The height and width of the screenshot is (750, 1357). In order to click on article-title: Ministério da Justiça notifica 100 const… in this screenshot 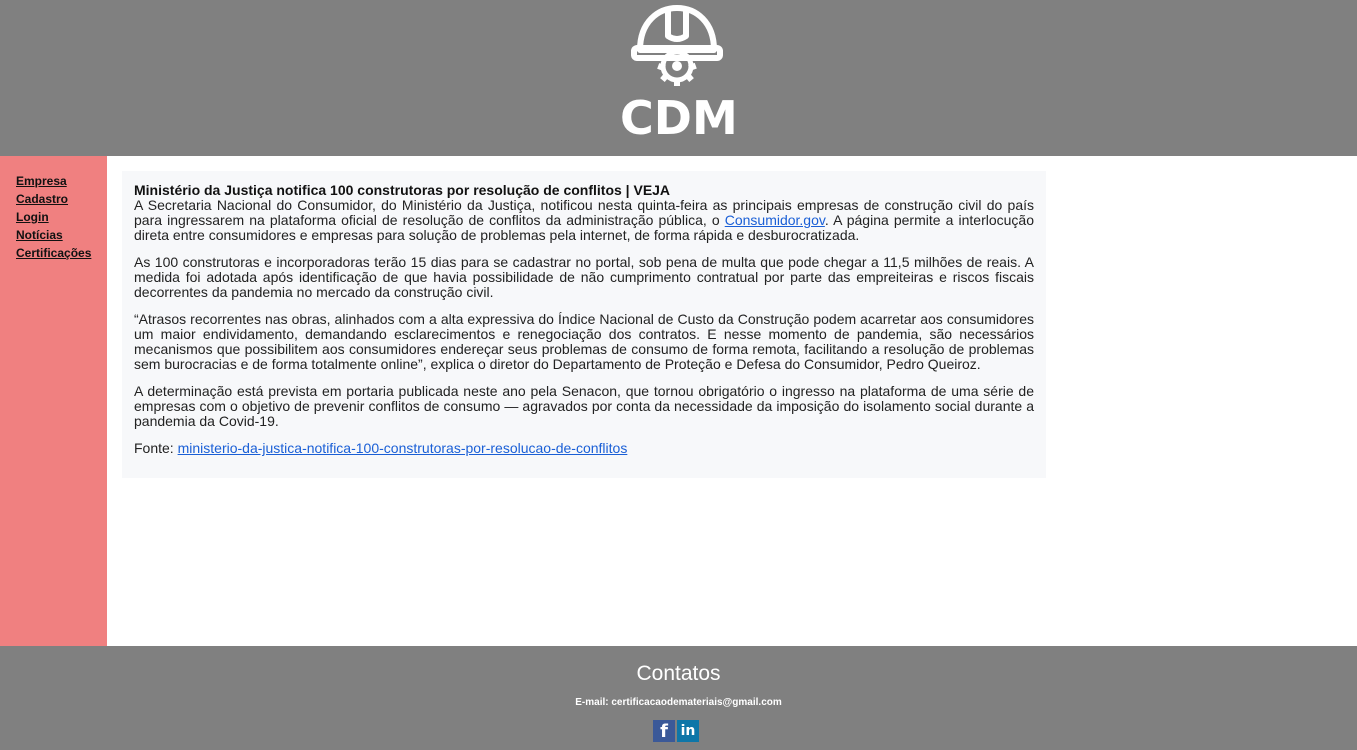, I will do `click(402, 190)`.